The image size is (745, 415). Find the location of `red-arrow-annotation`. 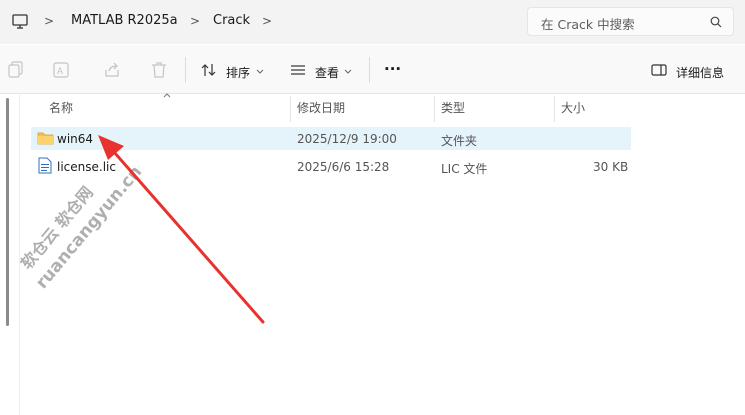

red-arrow-annotation is located at coordinates (181, 229).